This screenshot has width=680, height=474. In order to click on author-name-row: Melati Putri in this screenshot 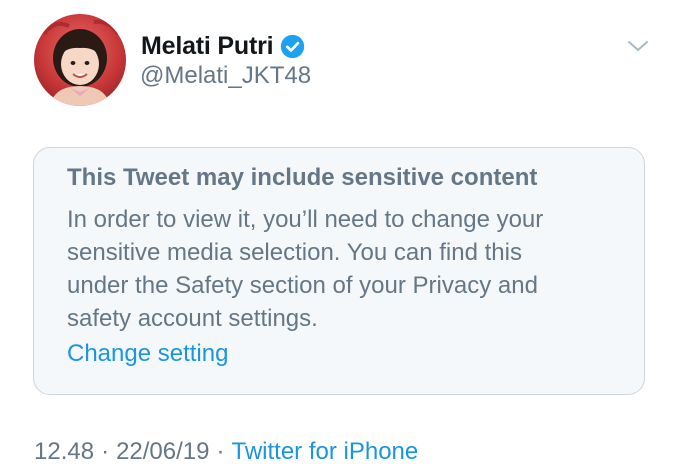, I will do `click(223, 46)`.